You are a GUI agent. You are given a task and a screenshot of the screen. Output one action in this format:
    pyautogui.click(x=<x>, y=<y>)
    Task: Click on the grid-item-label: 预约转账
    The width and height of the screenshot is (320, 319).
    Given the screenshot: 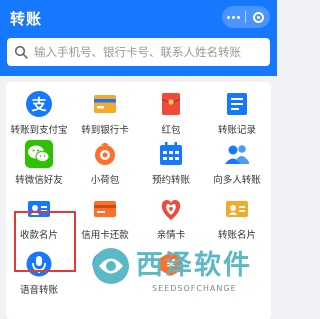 What is the action you would take?
    pyautogui.click(x=170, y=180)
    